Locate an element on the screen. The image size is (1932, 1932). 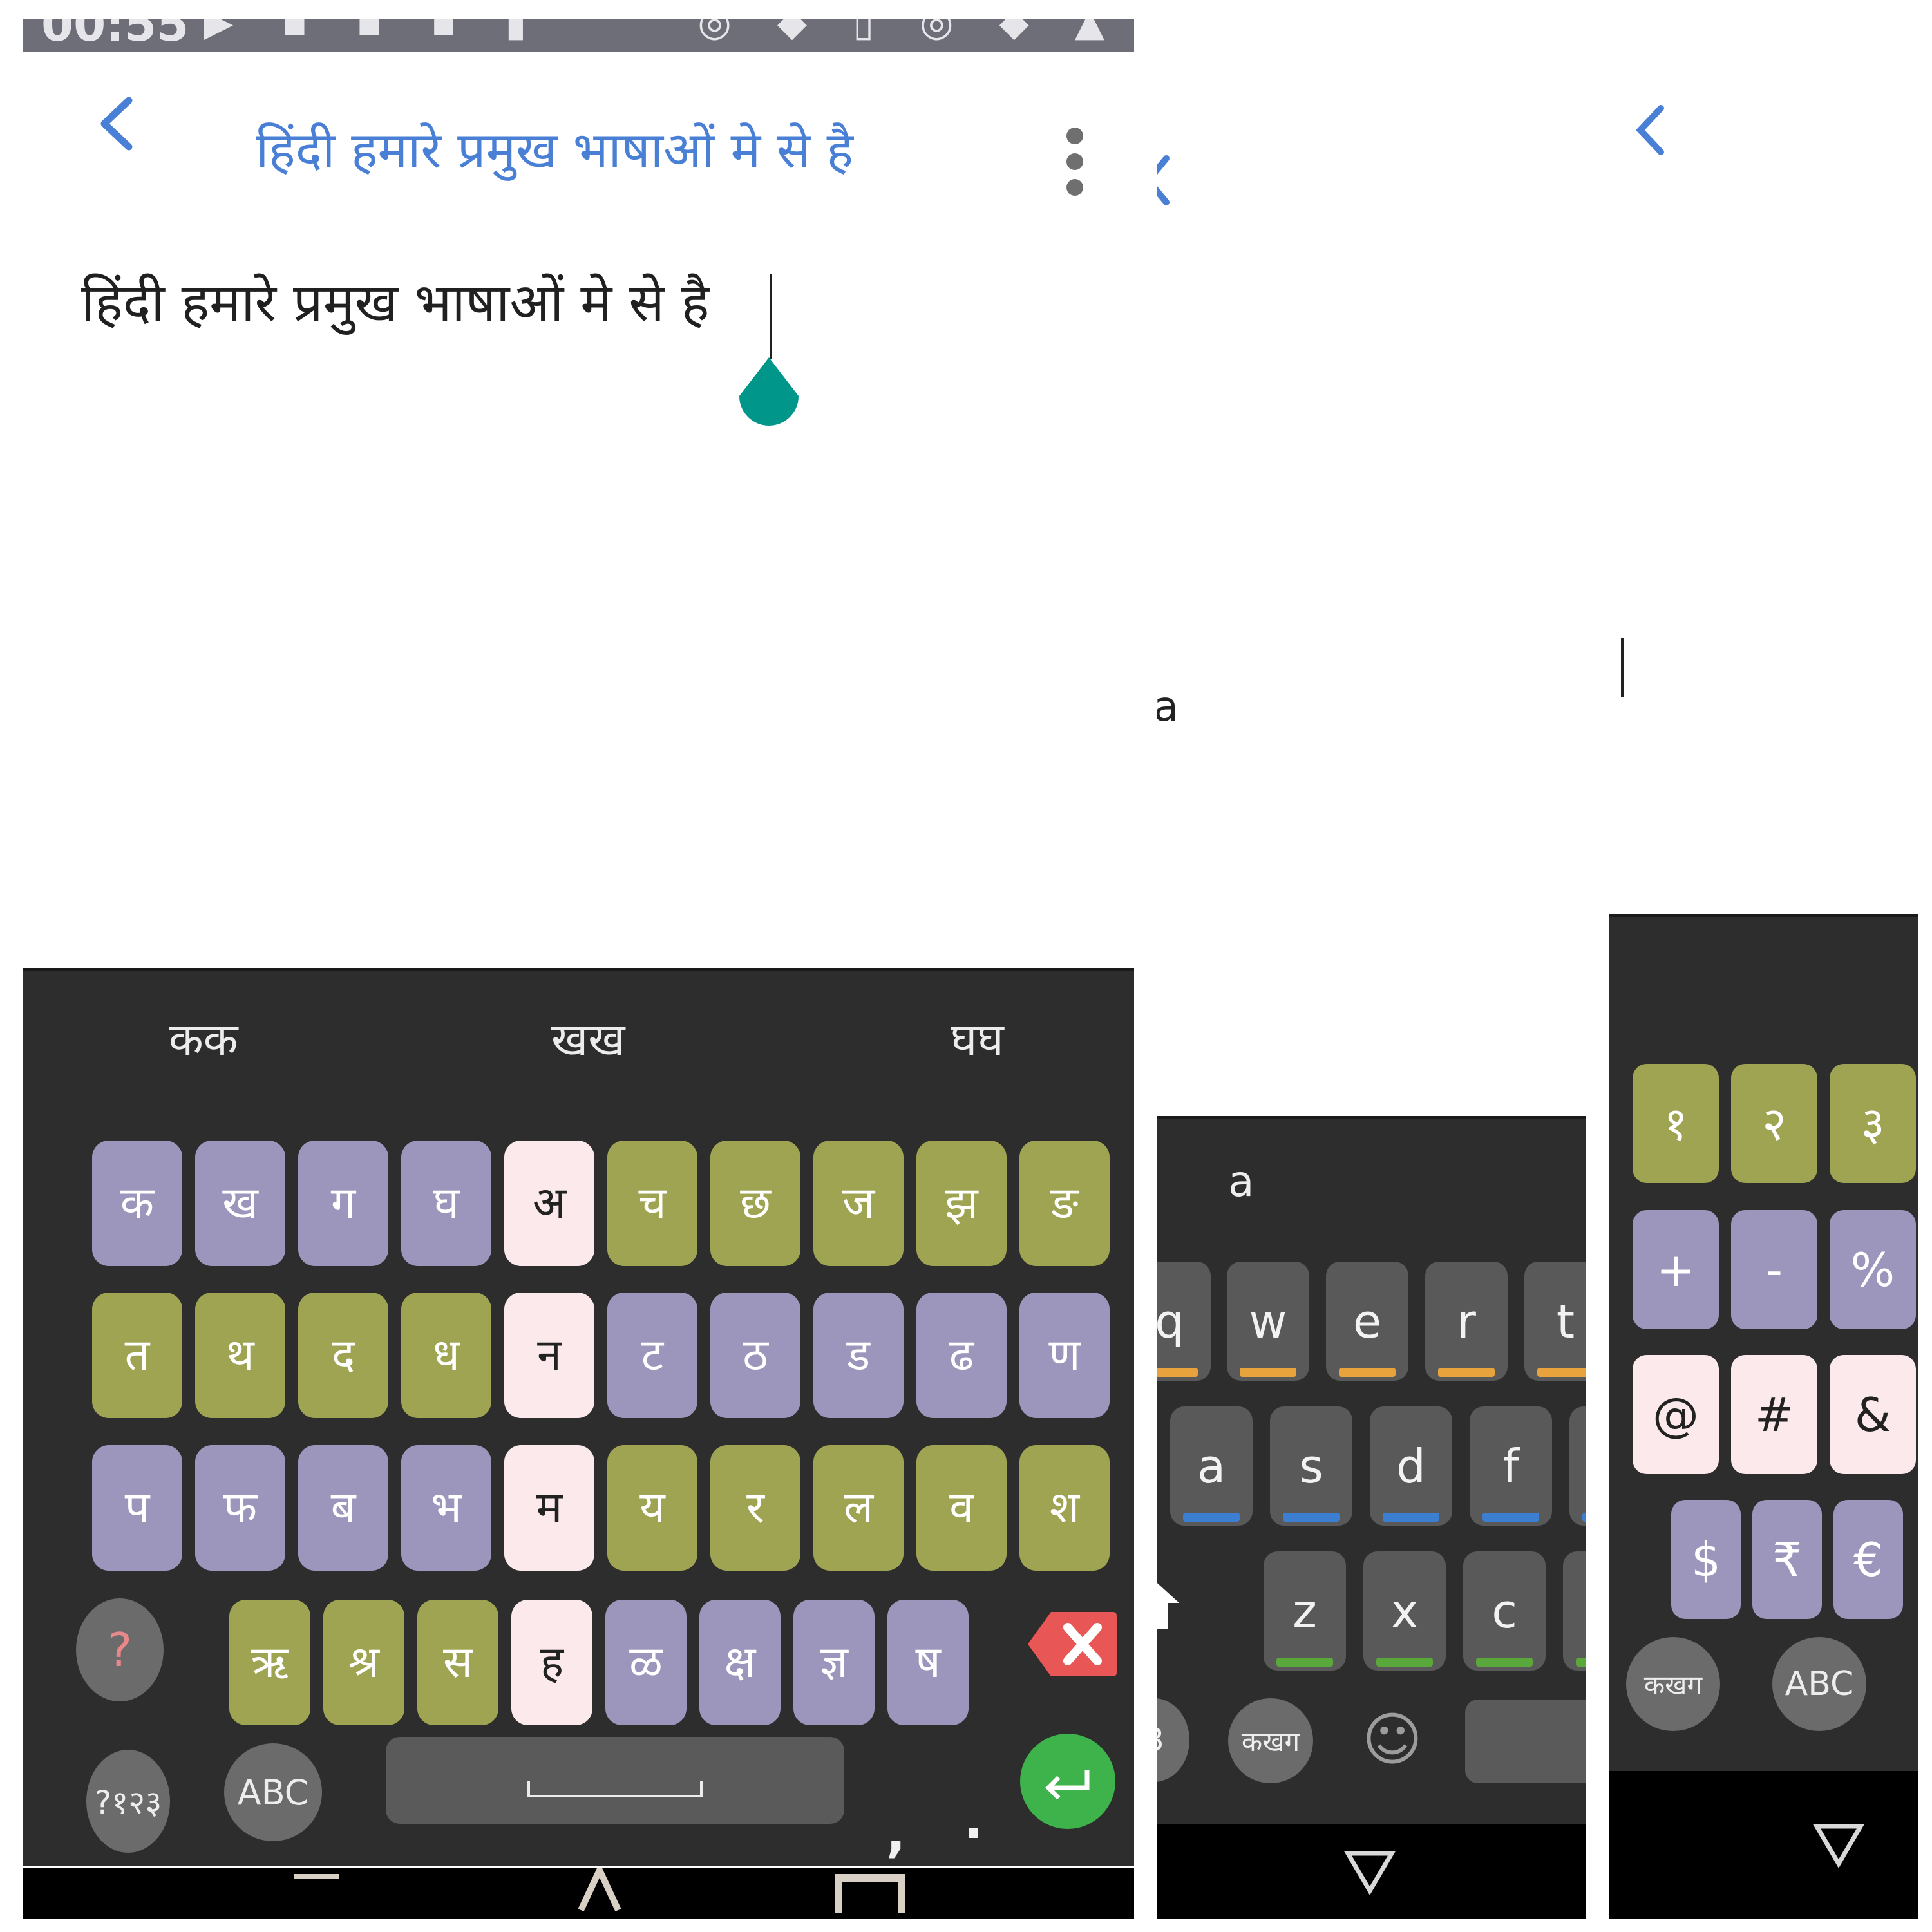
key-pha: फ is located at coordinates (240, 1508).